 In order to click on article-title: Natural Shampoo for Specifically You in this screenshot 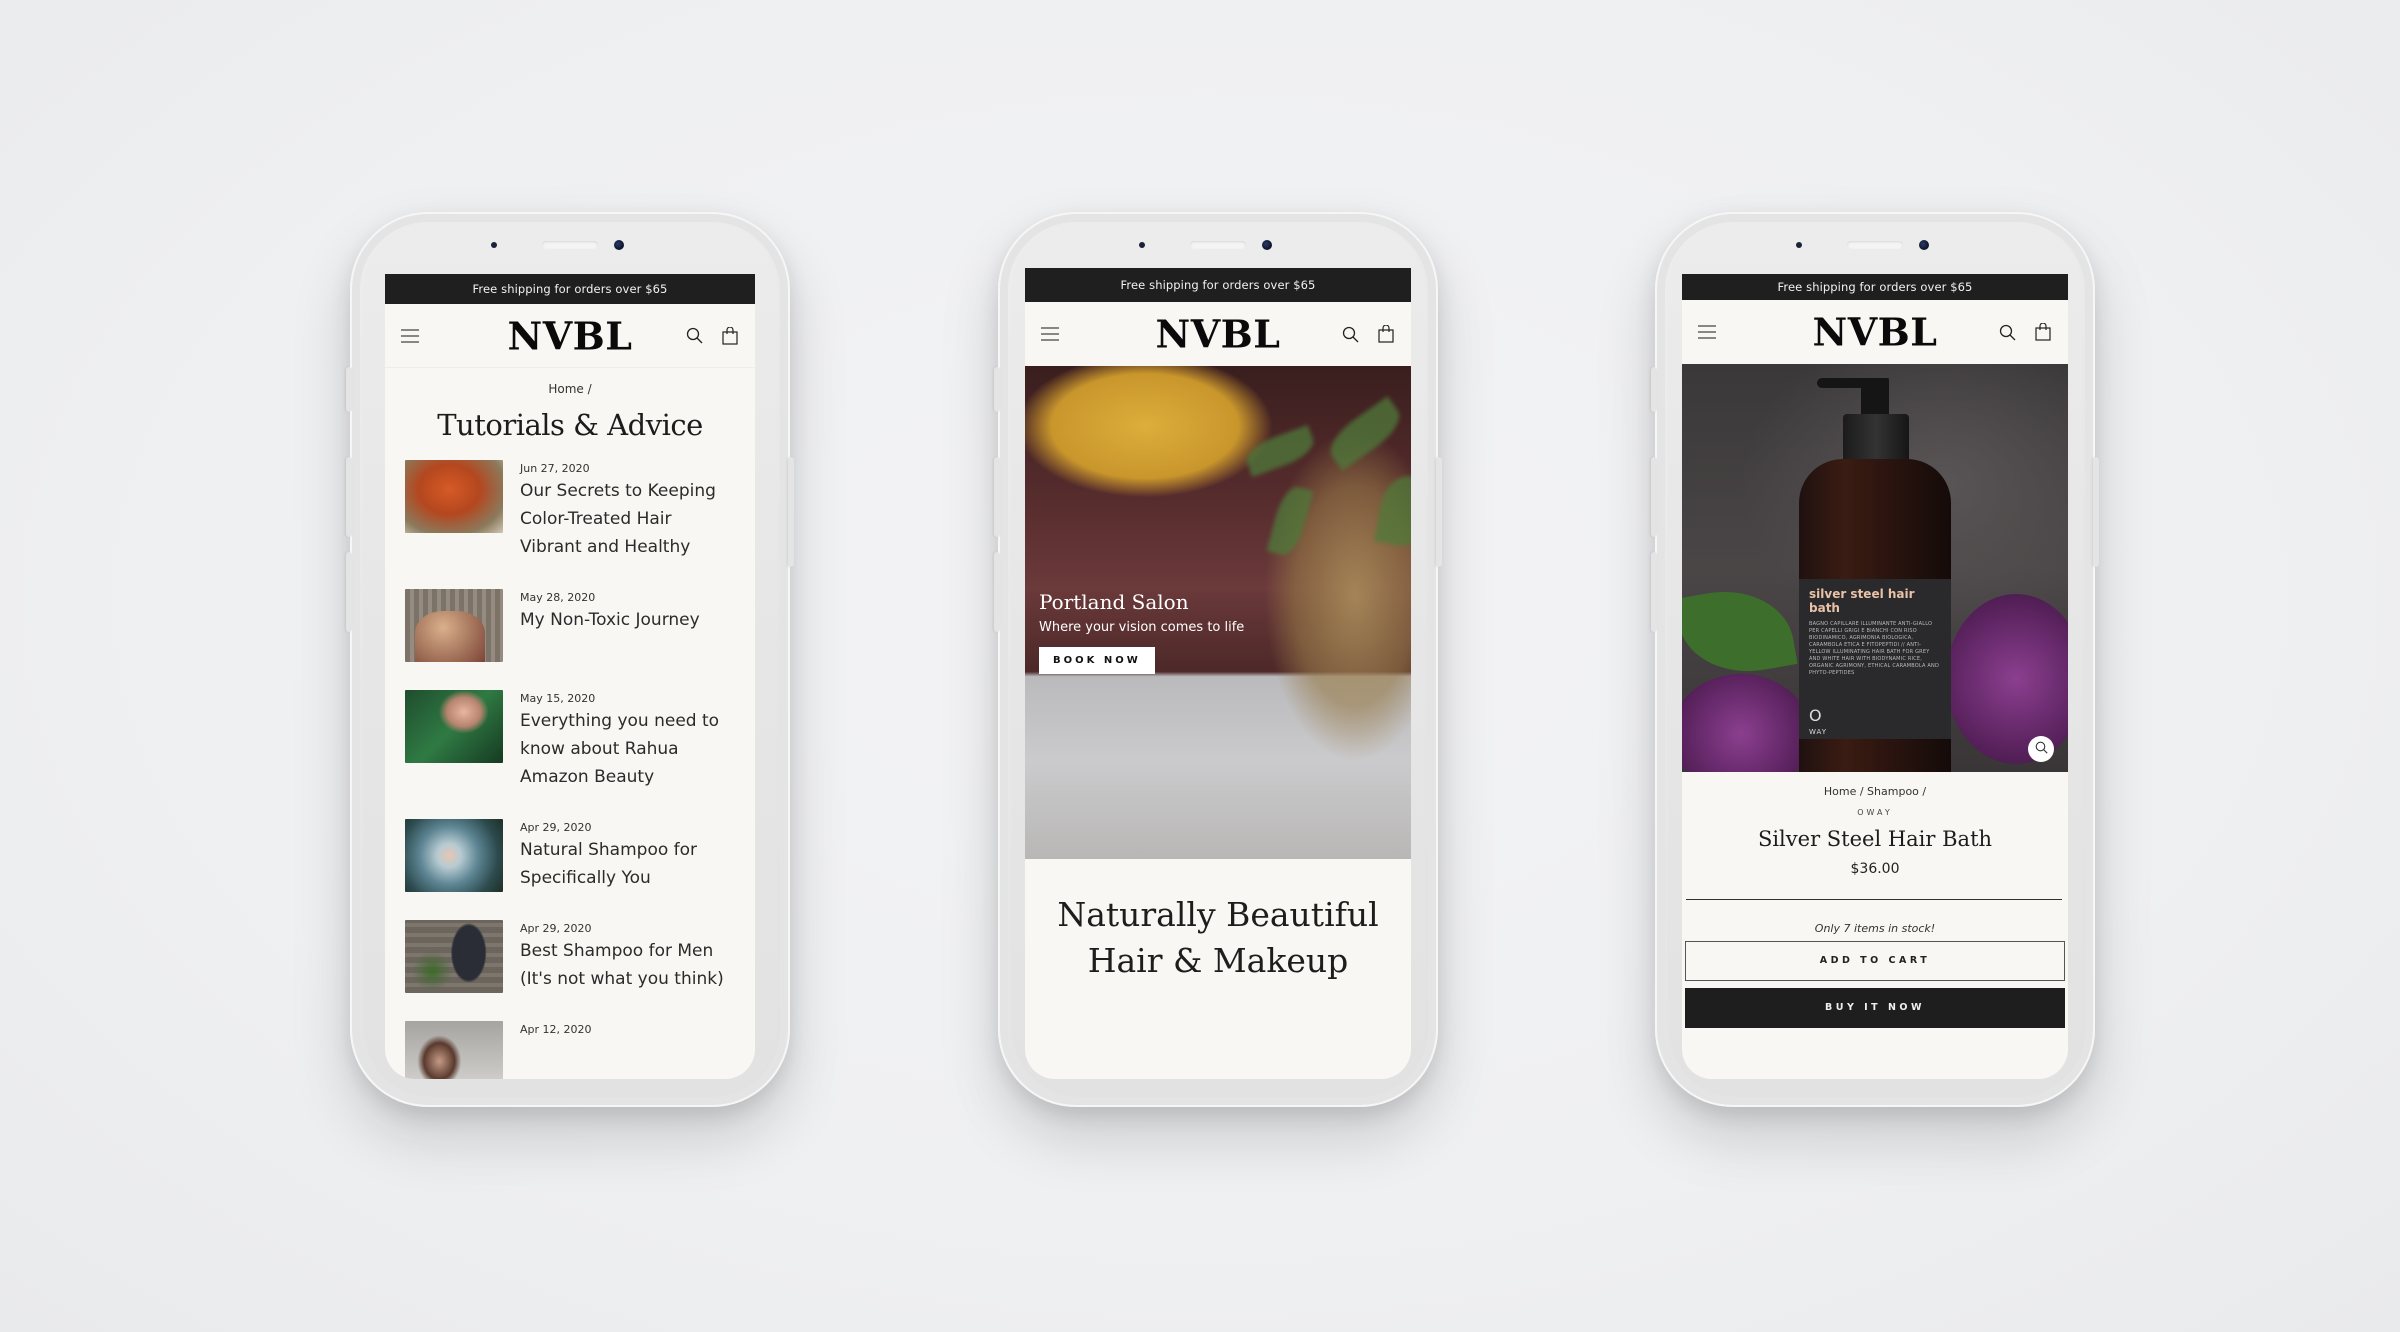, I will do `click(615, 864)`.